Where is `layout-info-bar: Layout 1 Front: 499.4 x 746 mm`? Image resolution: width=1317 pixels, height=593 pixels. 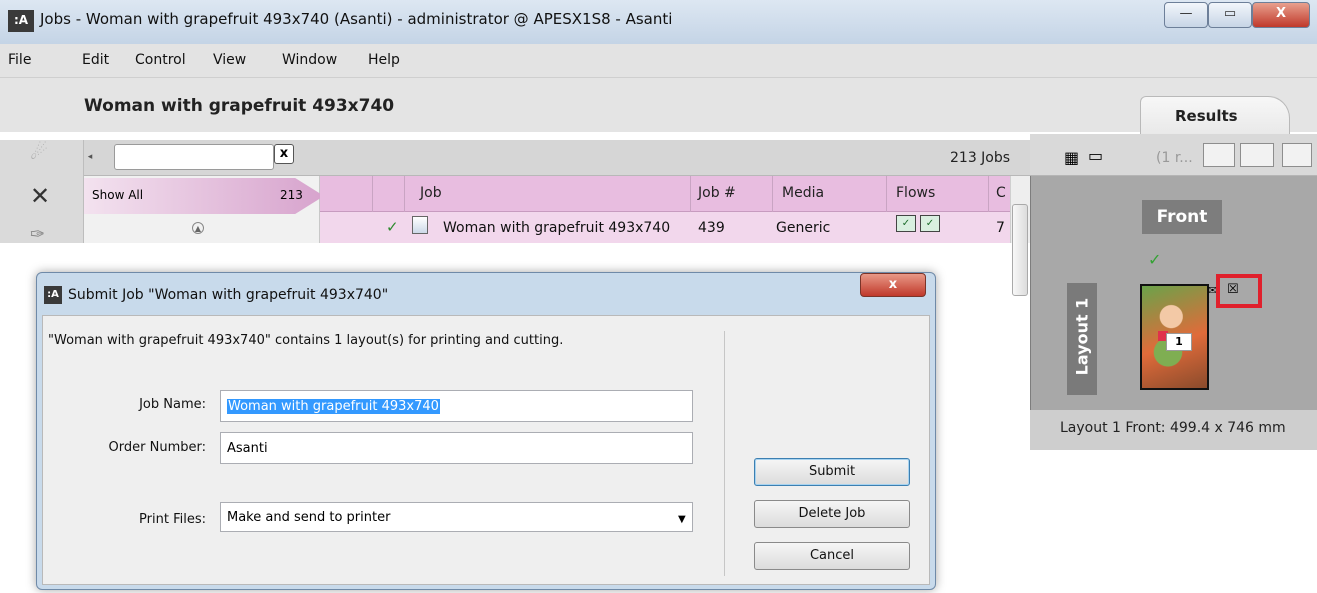 layout-info-bar: Layout 1 Front: 499.4 x 746 mm is located at coordinates (1173, 430).